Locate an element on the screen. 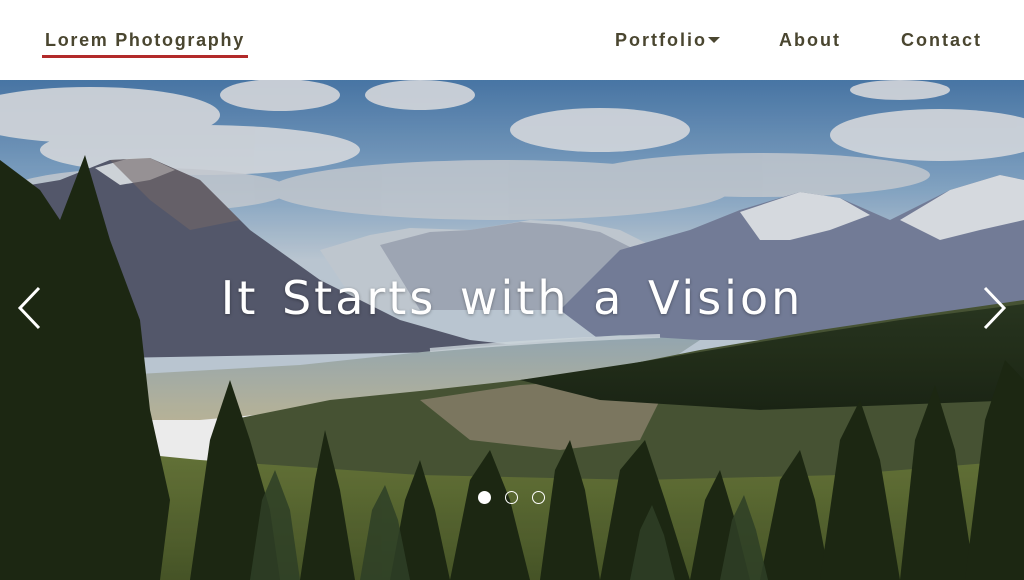 Image resolution: width=1024 pixels, height=580 pixels. carousel-indicators is located at coordinates (513, 498).